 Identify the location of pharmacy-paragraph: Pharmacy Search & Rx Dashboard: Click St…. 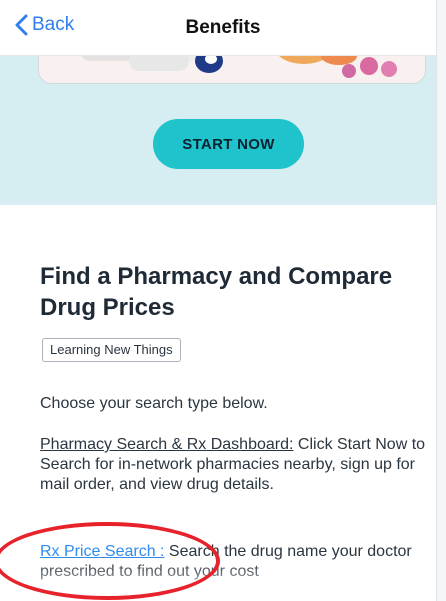
(236, 465).